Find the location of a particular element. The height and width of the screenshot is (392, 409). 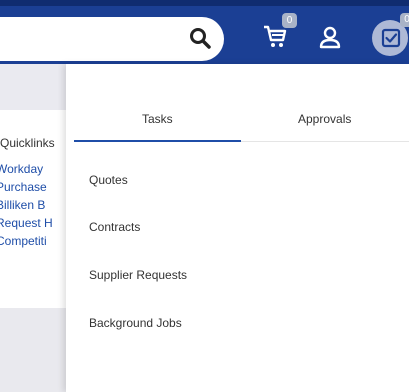

search-input is located at coordinates (112, 39).